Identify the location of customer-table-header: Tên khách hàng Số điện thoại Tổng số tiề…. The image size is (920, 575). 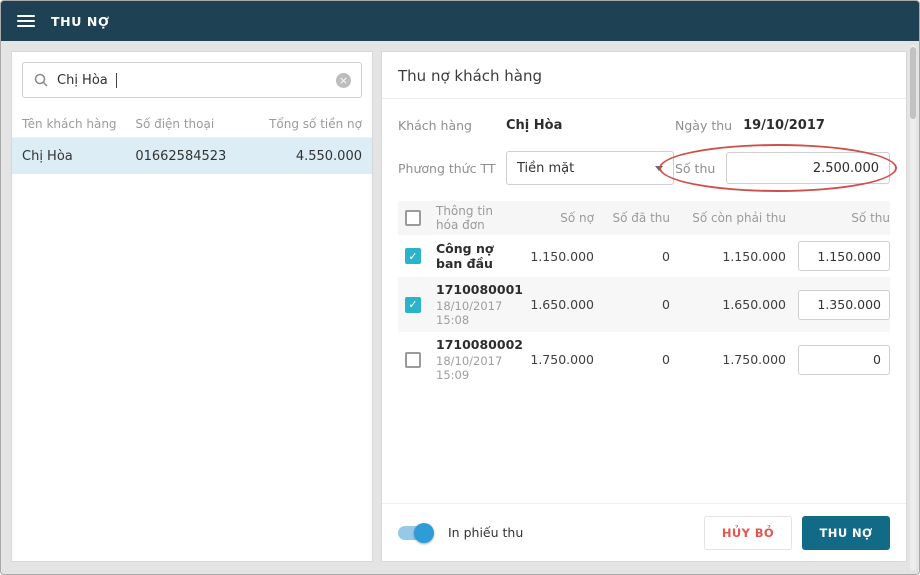
(192, 124).